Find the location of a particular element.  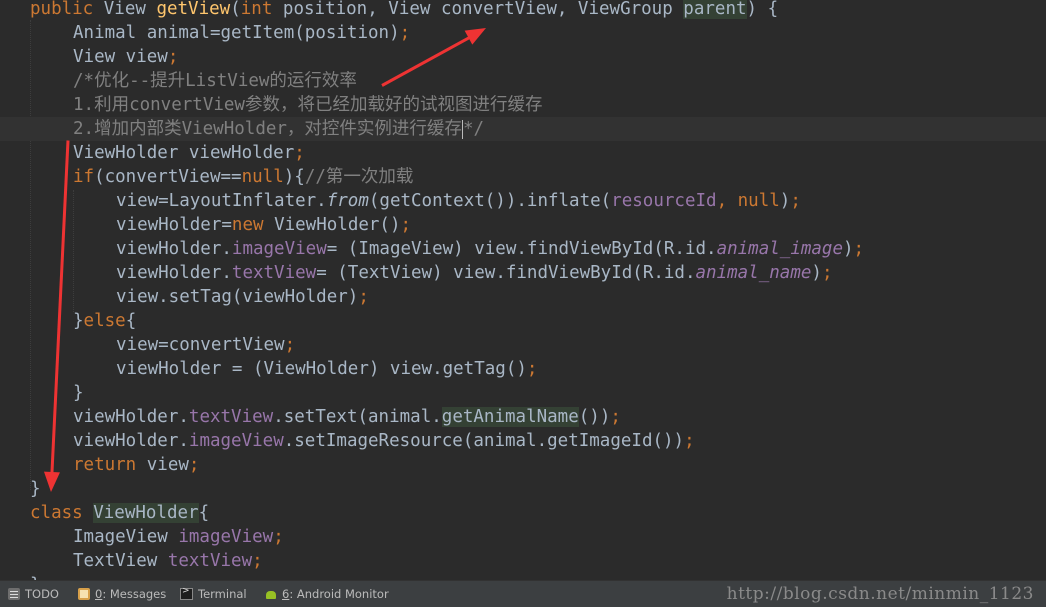

code-token: view is located at coordinates (167, 465).